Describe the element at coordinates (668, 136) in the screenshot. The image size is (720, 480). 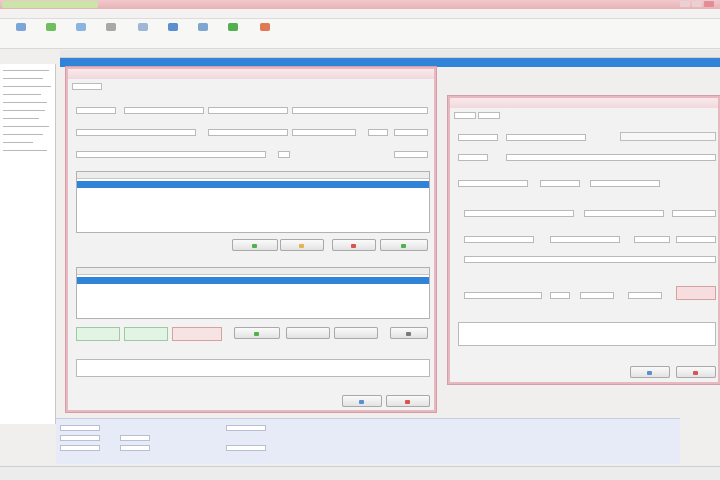
I see `options-checkbox` at that location.